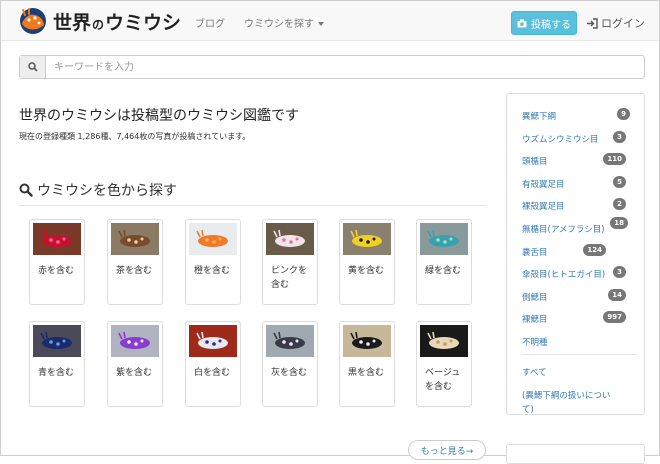 Image resolution: width=660 pixels, height=464 pixels. What do you see at coordinates (212, 373) in the screenshot?
I see `color-card-label: 白を含む` at bounding box center [212, 373].